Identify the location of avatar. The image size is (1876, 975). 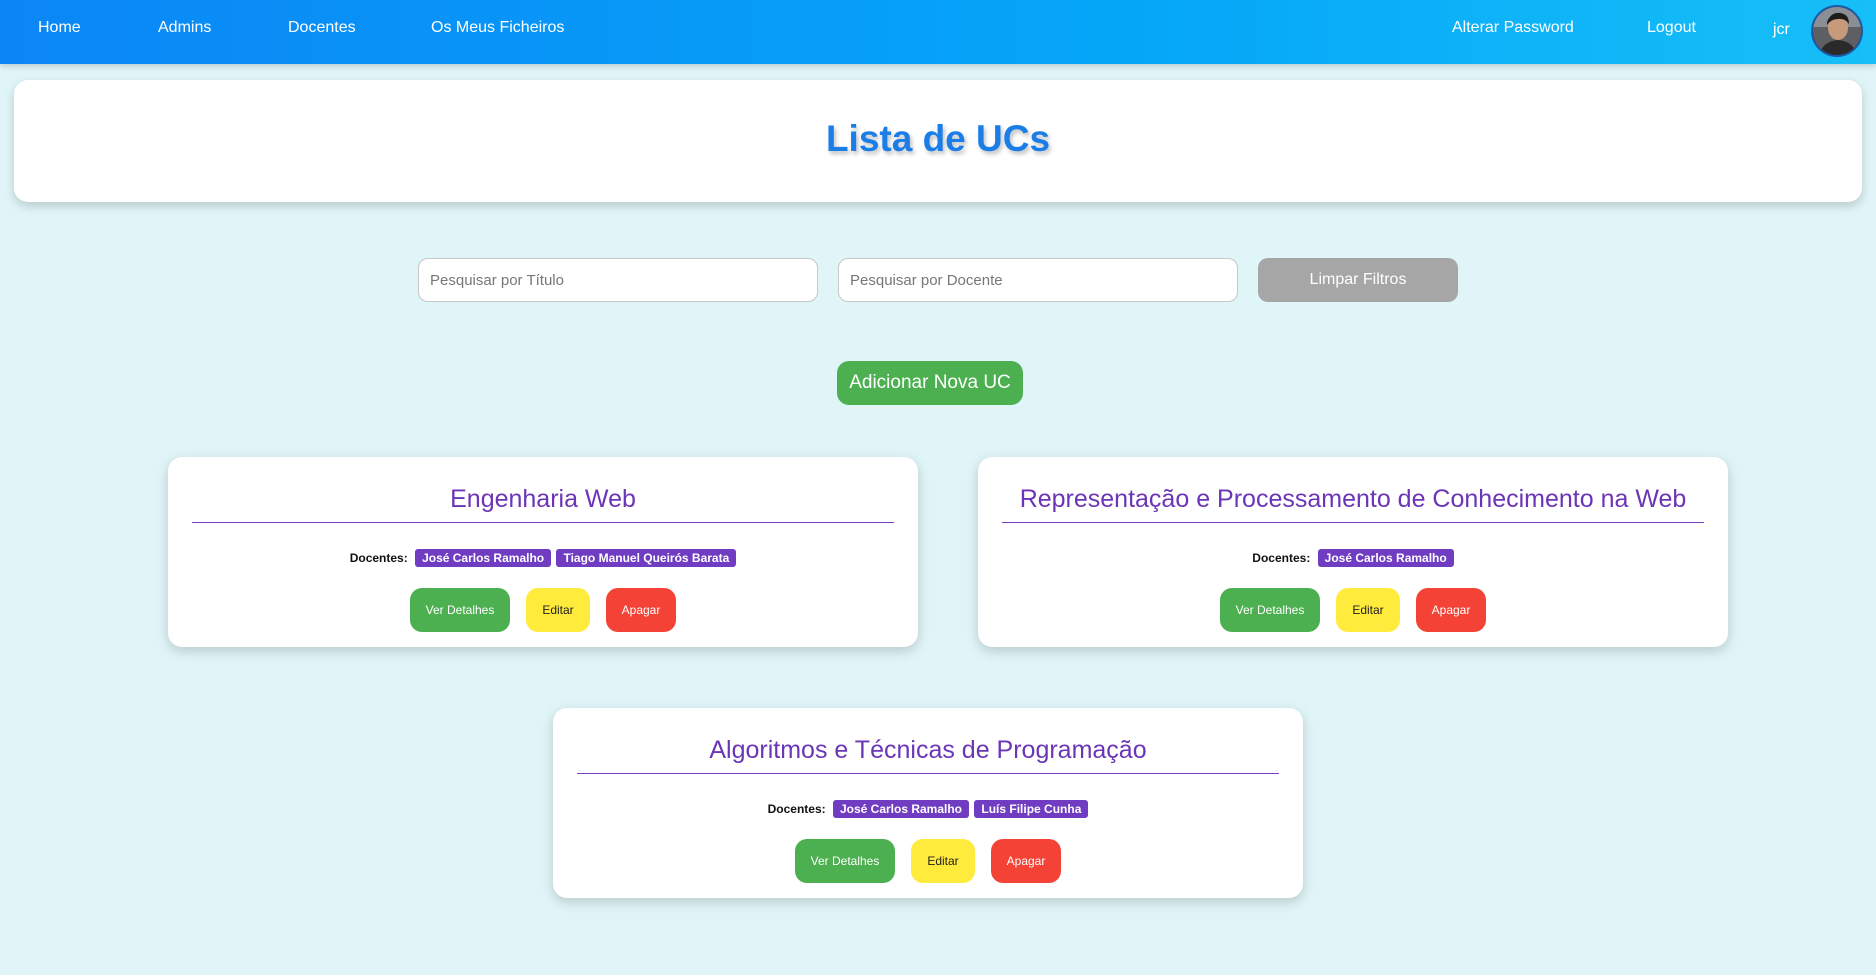
(1837, 31).